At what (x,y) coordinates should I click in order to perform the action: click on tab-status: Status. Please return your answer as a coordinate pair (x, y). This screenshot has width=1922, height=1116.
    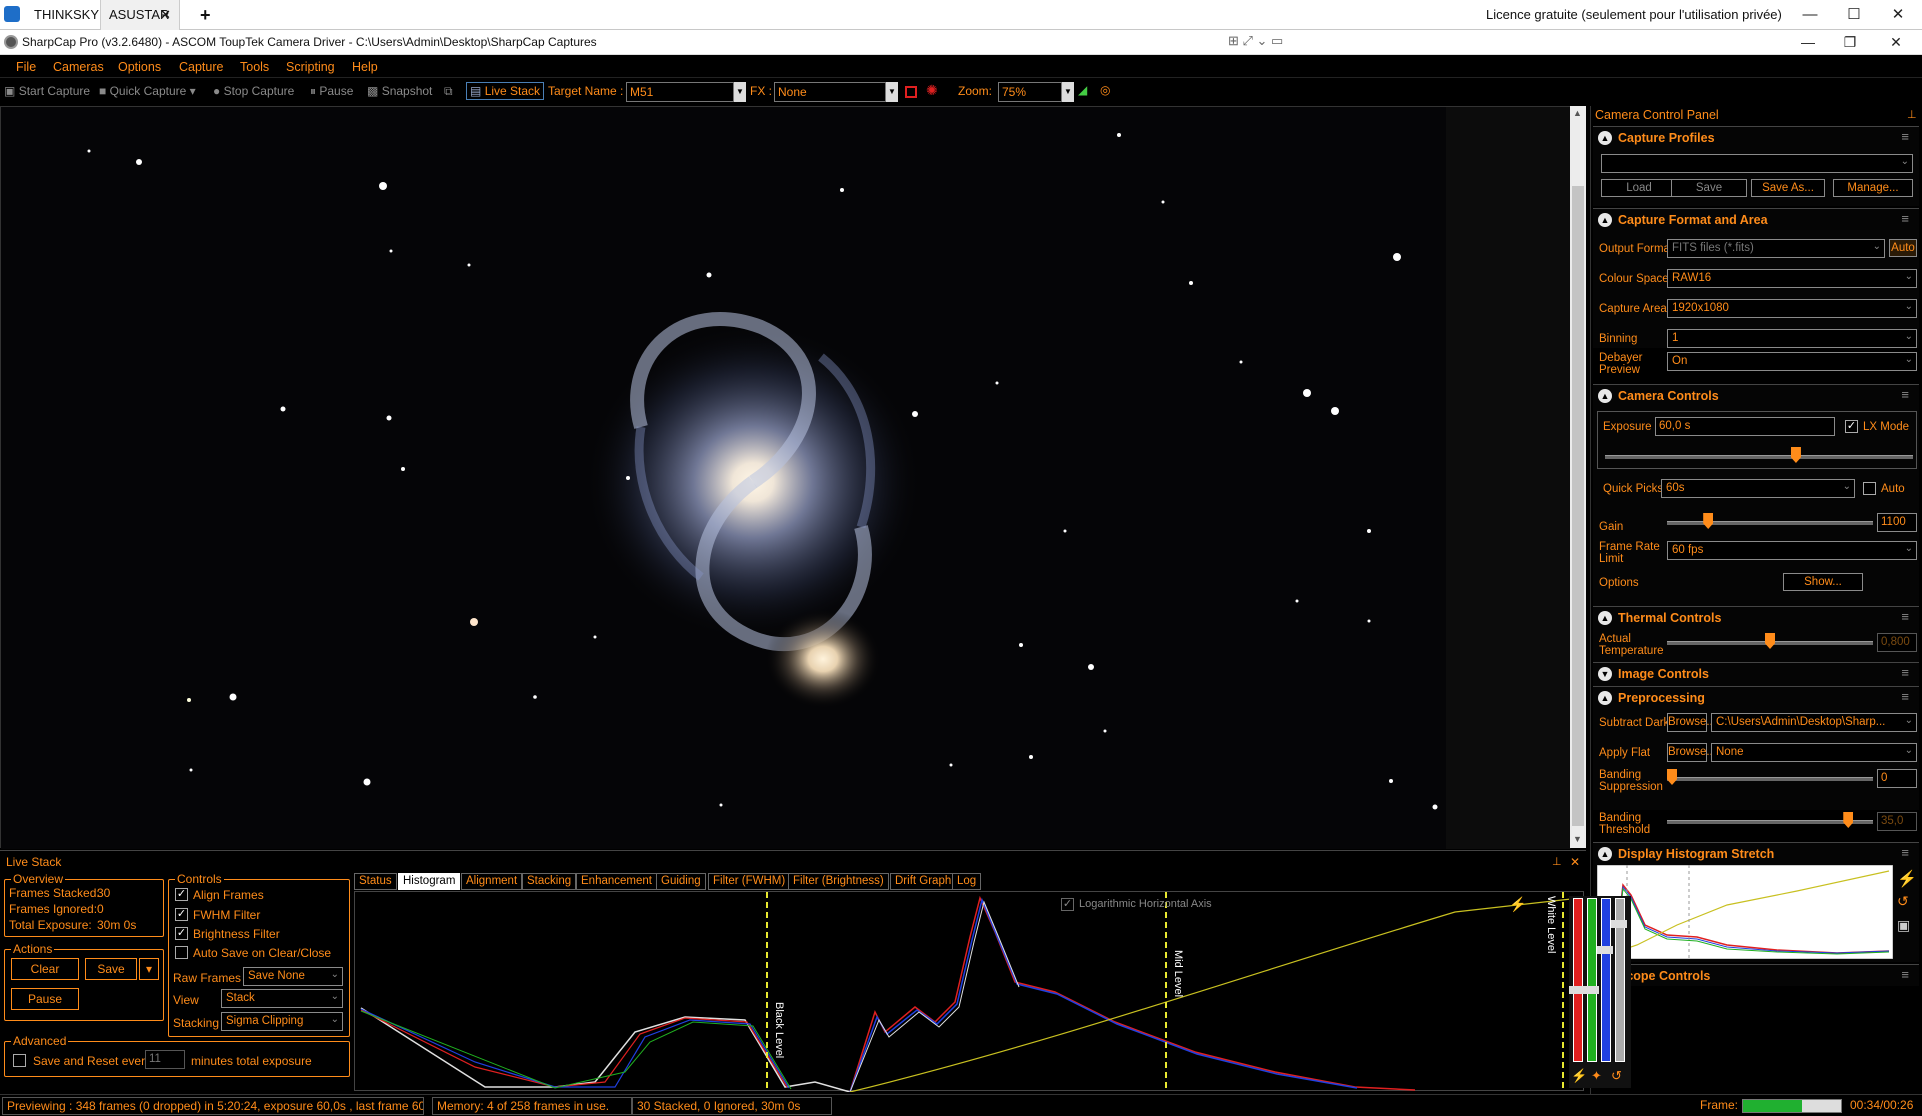
    Looking at the image, I should click on (375, 881).